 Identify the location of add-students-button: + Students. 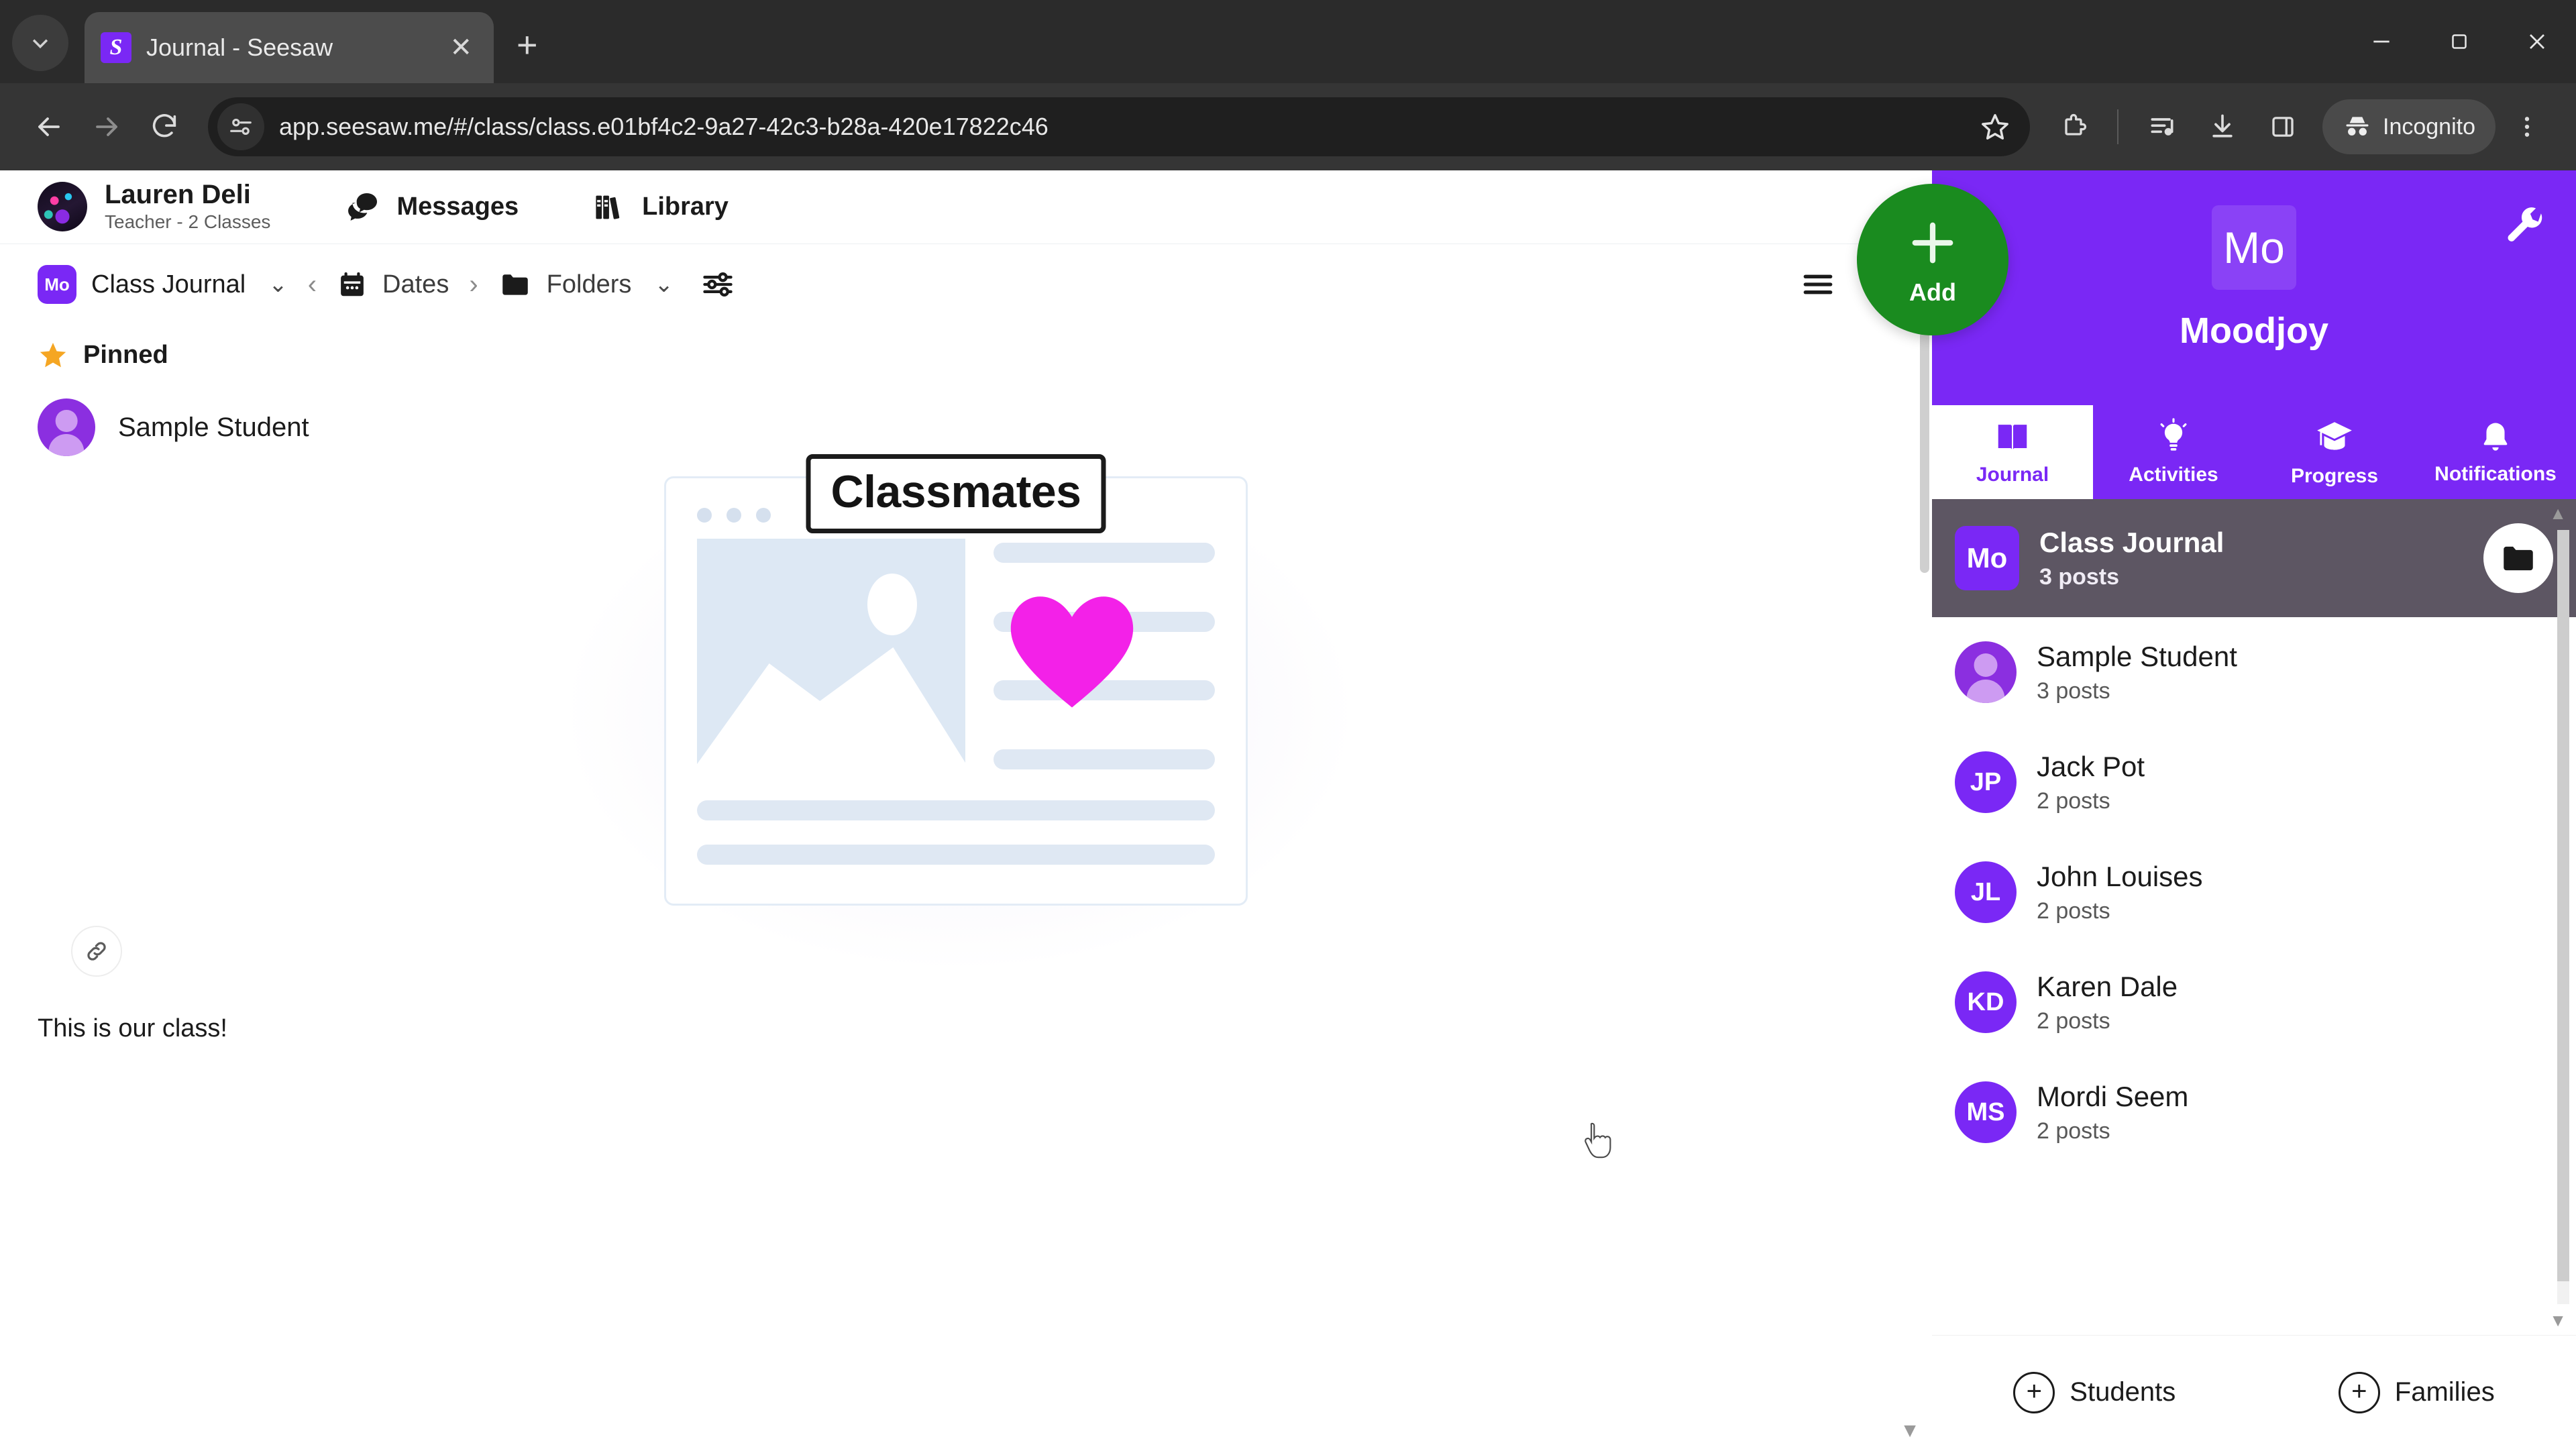
(2094, 1392).